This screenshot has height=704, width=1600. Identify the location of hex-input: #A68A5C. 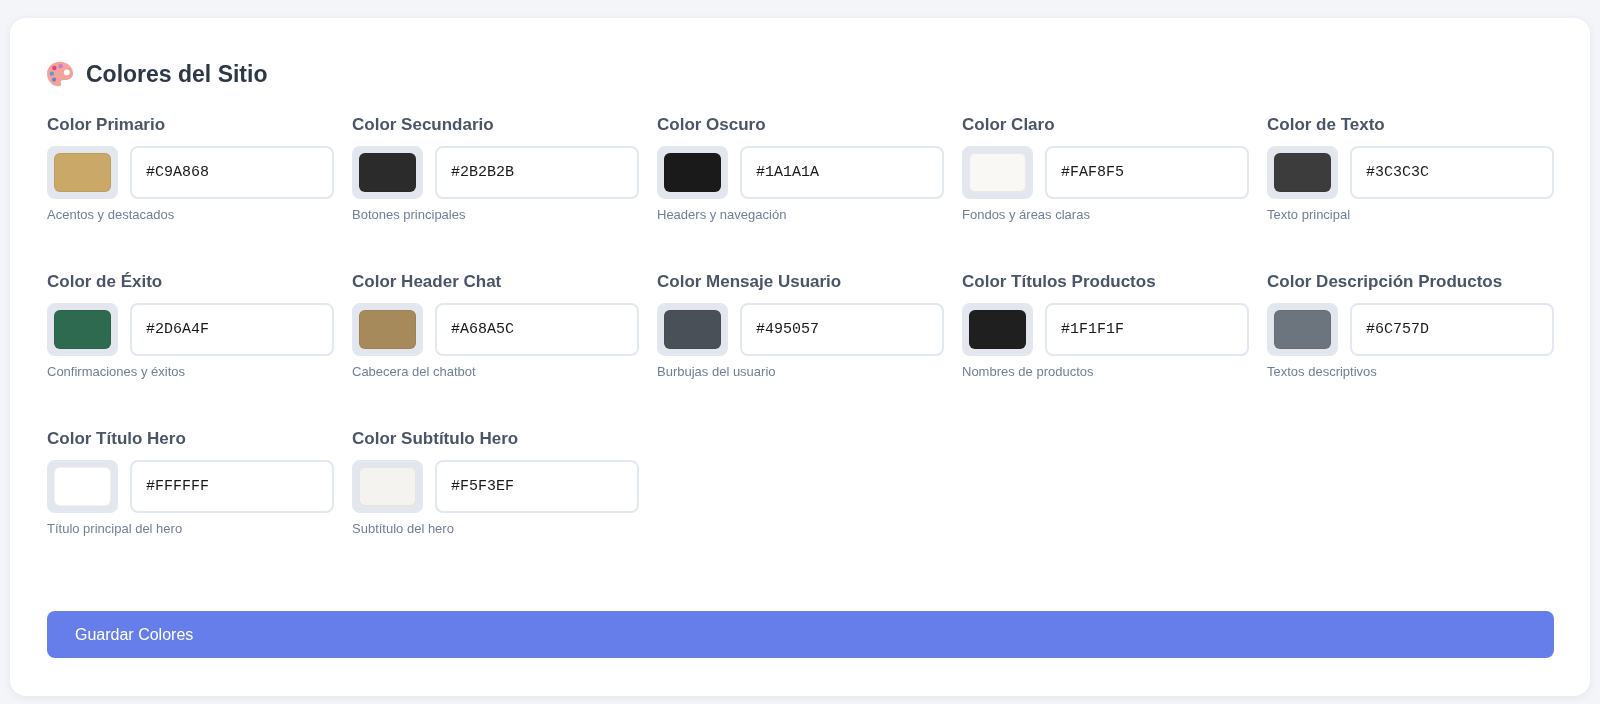
(537, 329).